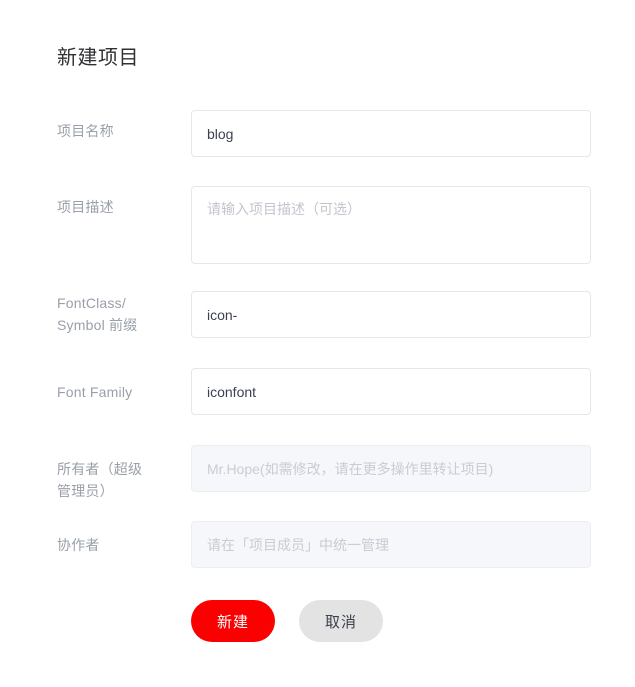 This screenshot has height=687, width=635. I want to click on label-fontclass-prefix-line1: FontClass/, so click(91, 303).